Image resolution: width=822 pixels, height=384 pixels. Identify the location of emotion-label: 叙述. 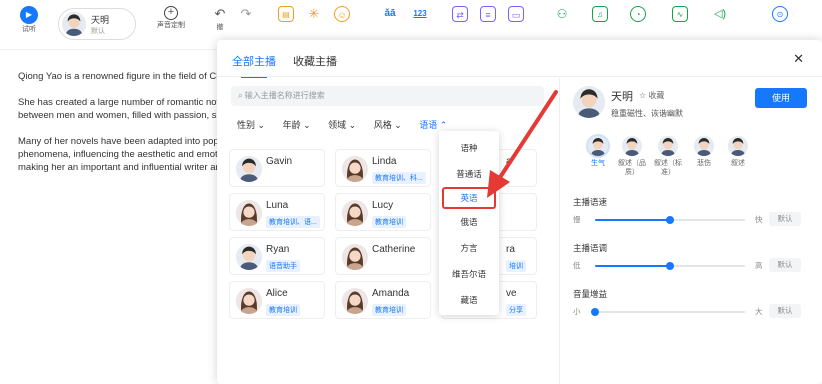
(738, 163).